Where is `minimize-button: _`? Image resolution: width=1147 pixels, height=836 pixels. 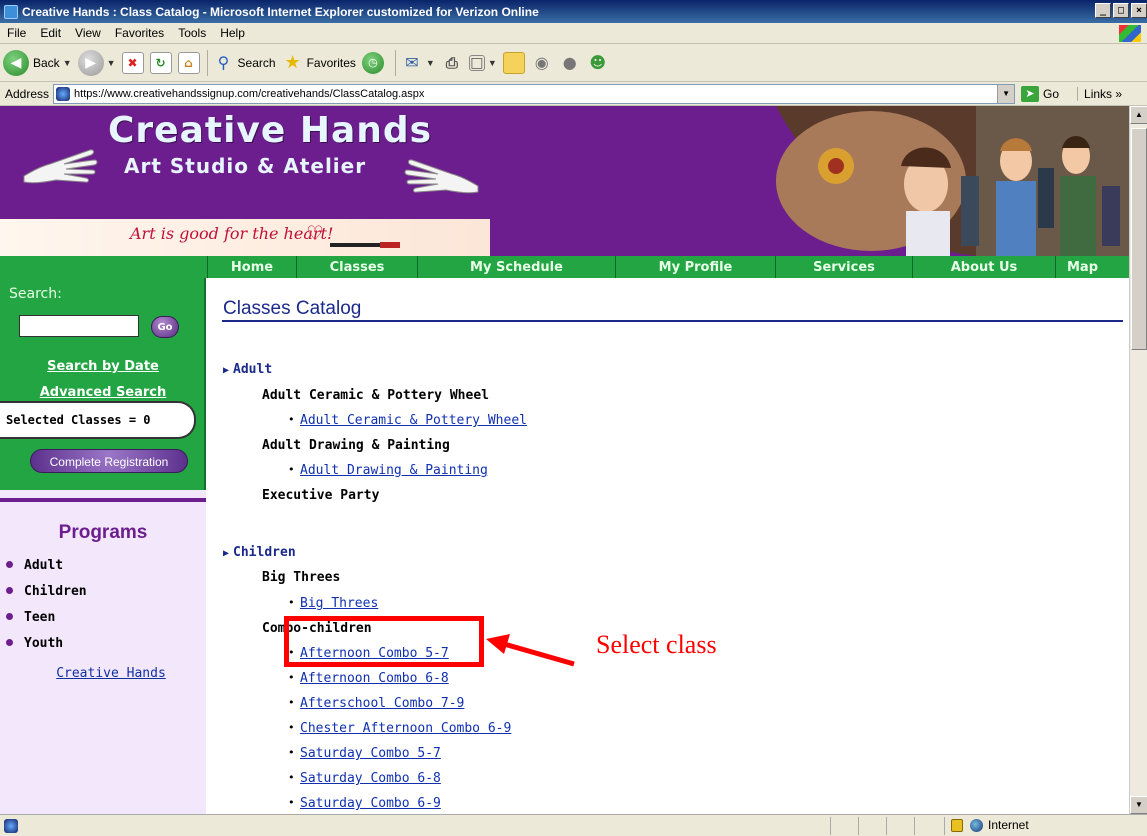
minimize-button: _ is located at coordinates (1103, 10).